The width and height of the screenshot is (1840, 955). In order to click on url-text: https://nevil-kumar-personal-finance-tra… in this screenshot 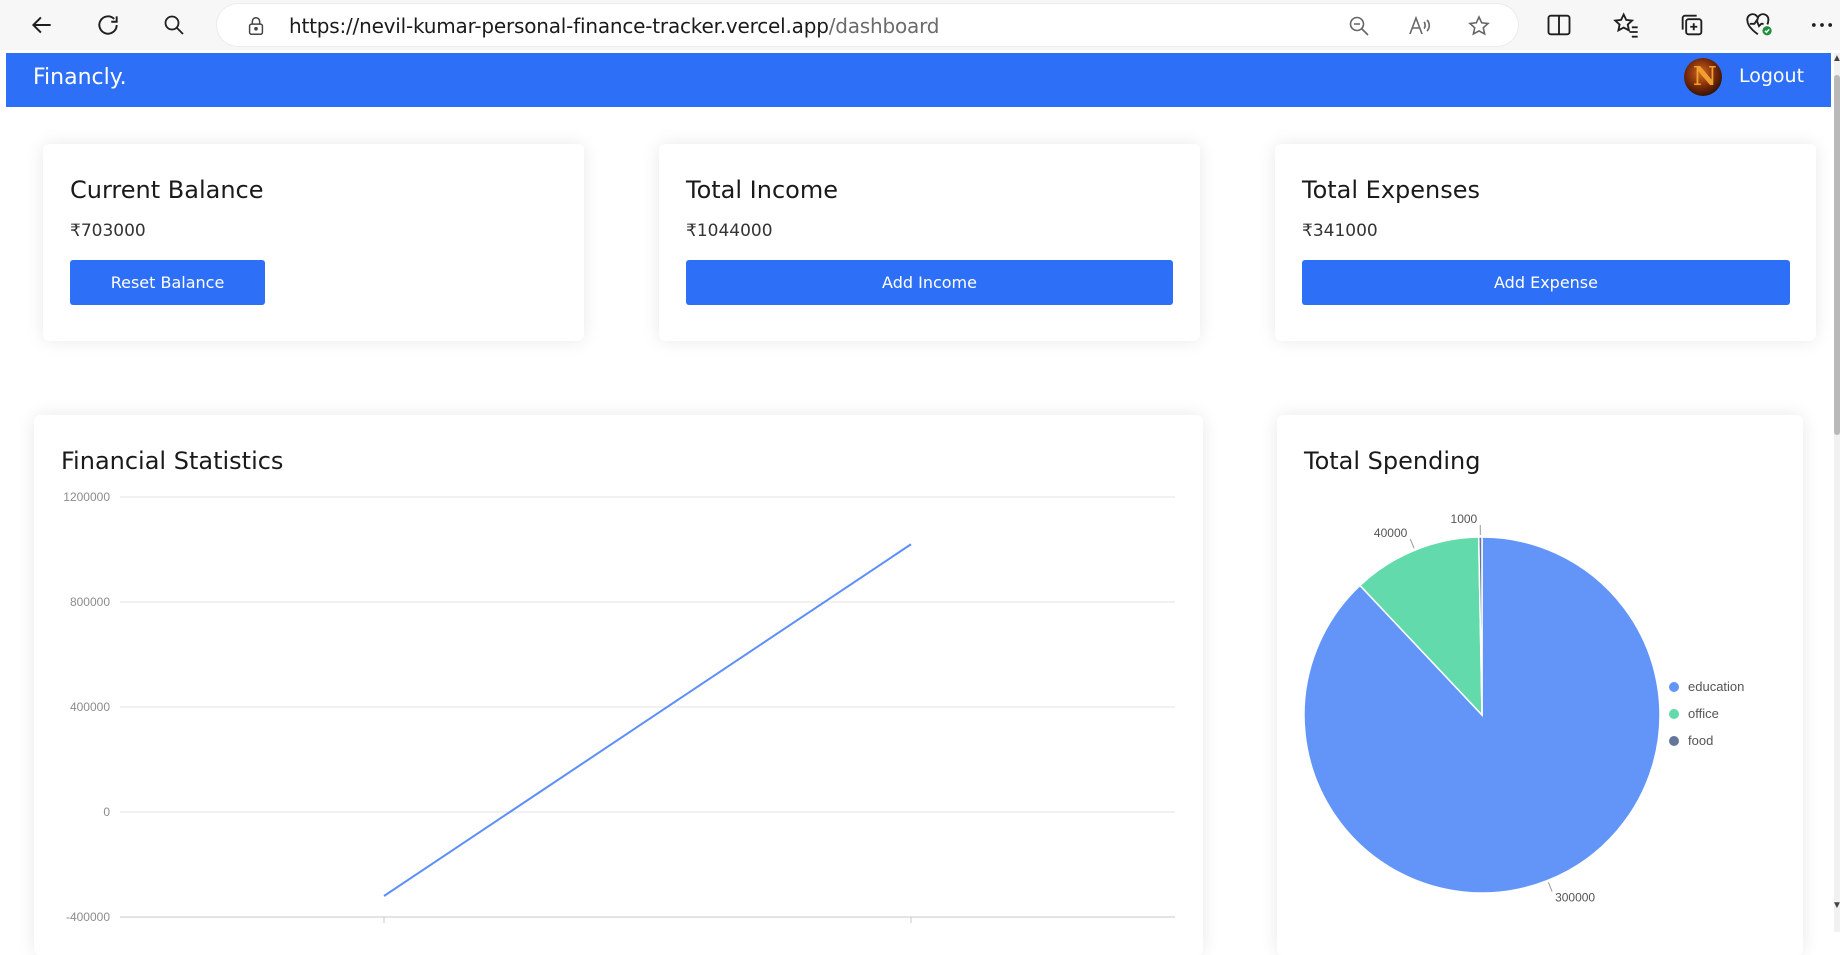, I will do `click(614, 26)`.